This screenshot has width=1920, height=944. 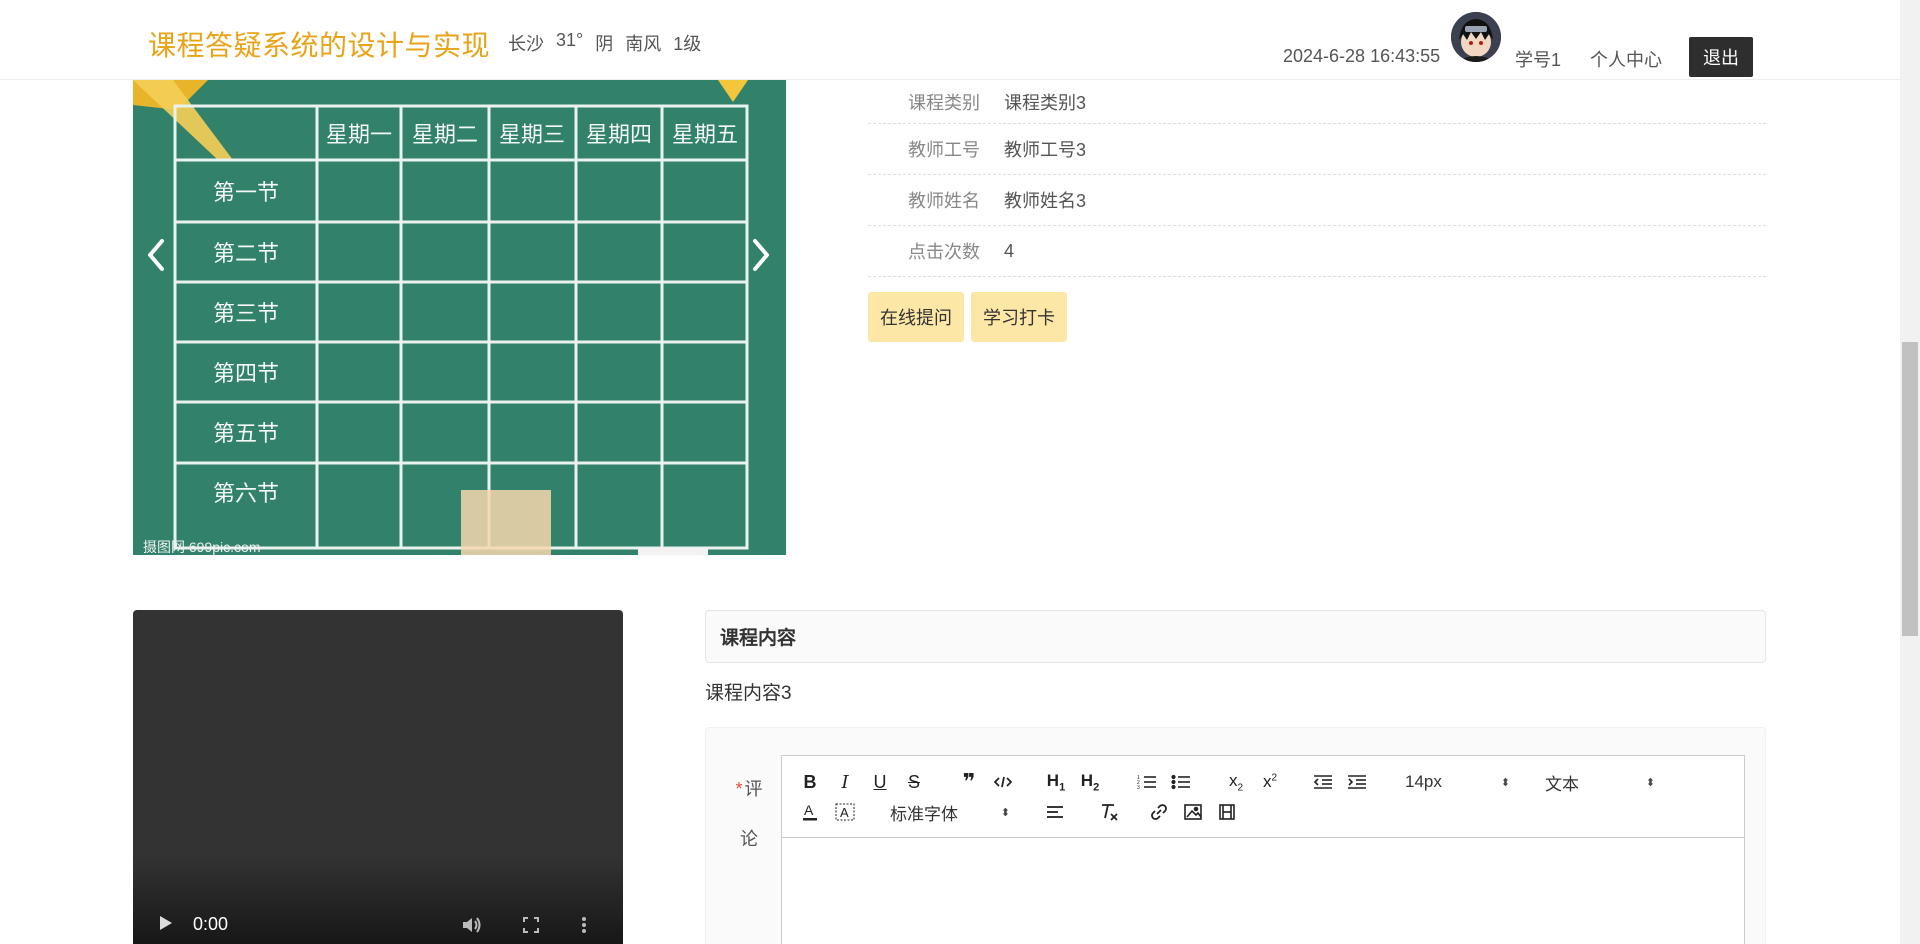 What do you see at coordinates (1109, 812) in the screenshot?
I see `clear-format-icon` at bounding box center [1109, 812].